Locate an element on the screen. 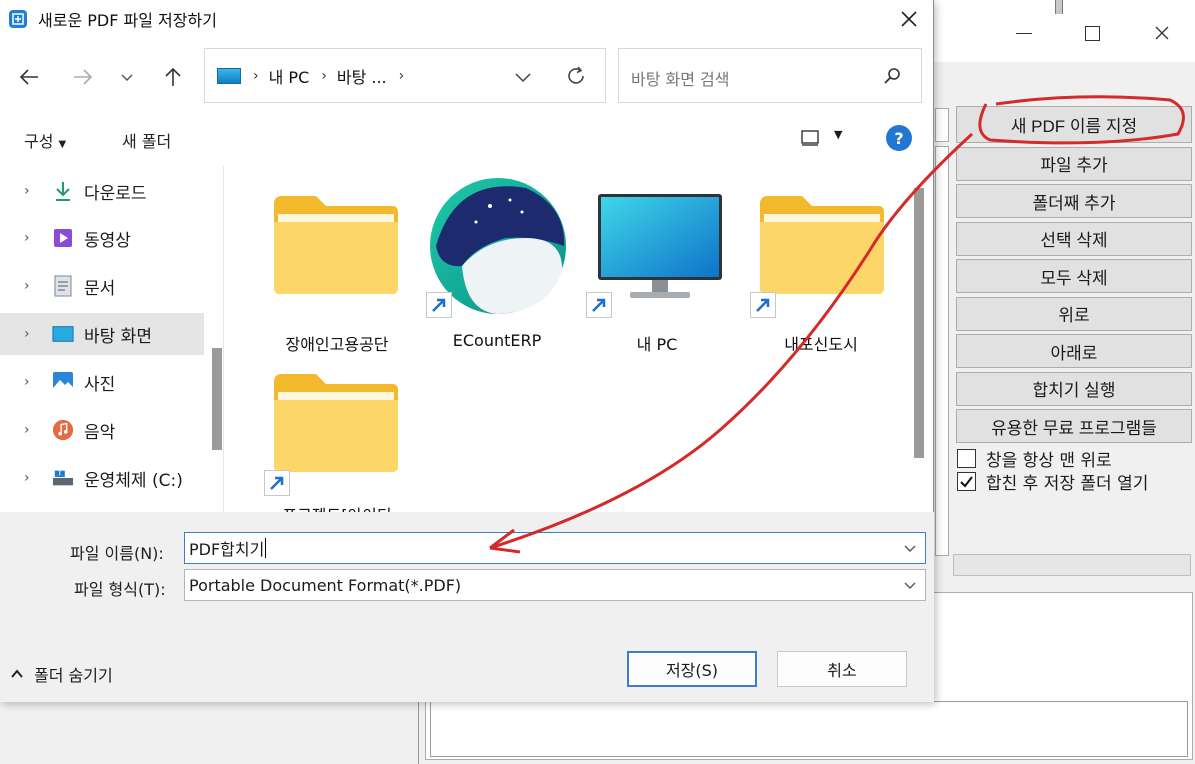  nav-item-desktop: › 바탕 화면 is located at coordinates (102, 334).